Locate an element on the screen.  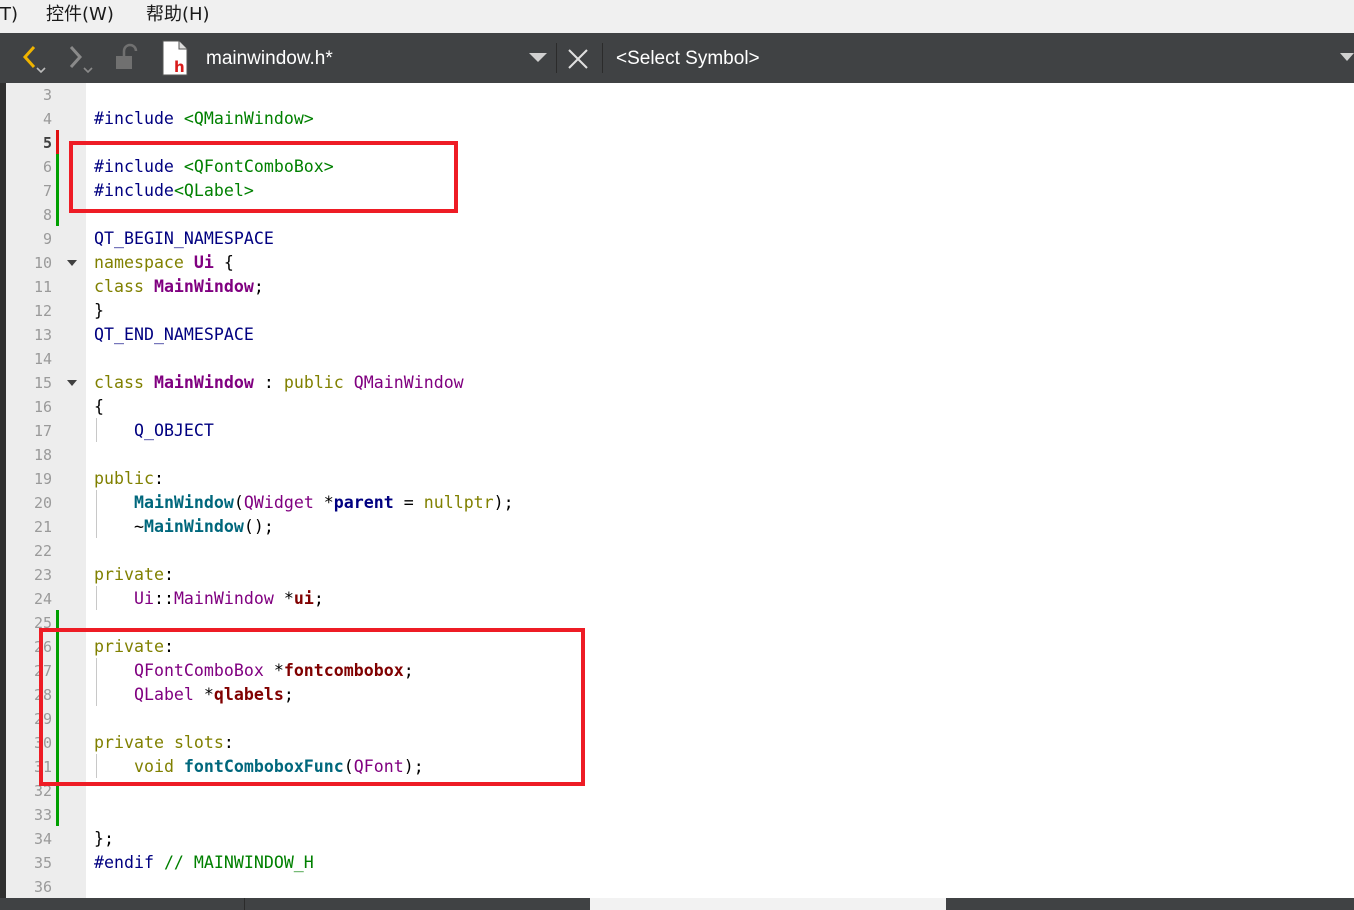
line-number: 22 is located at coordinates (42, 551).